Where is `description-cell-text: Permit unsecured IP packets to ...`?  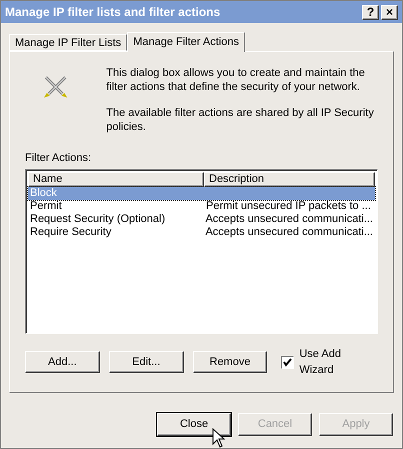 description-cell-text: Permit unsecured IP packets to ... is located at coordinates (288, 206).